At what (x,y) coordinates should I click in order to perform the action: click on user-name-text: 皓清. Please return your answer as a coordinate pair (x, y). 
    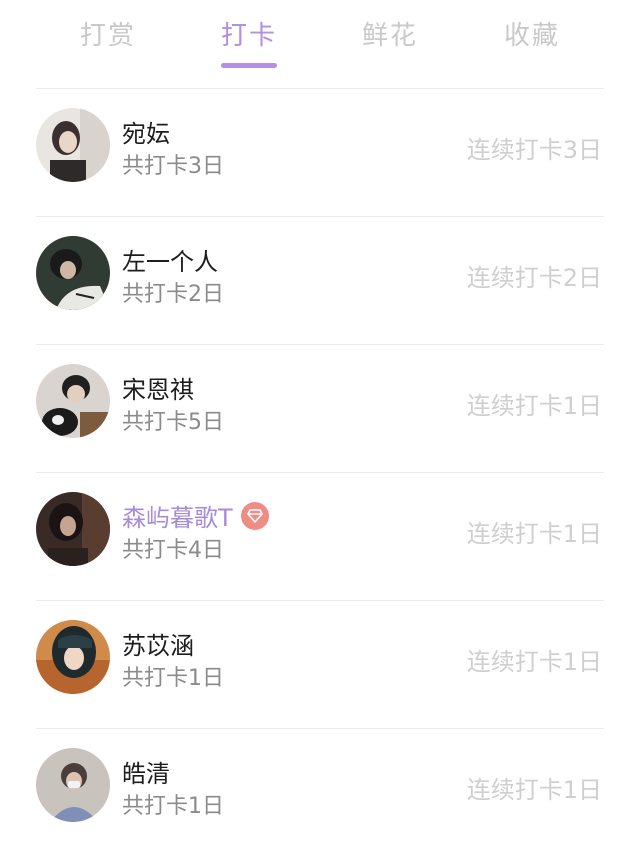
    Looking at the image, I should click on (146, 774).